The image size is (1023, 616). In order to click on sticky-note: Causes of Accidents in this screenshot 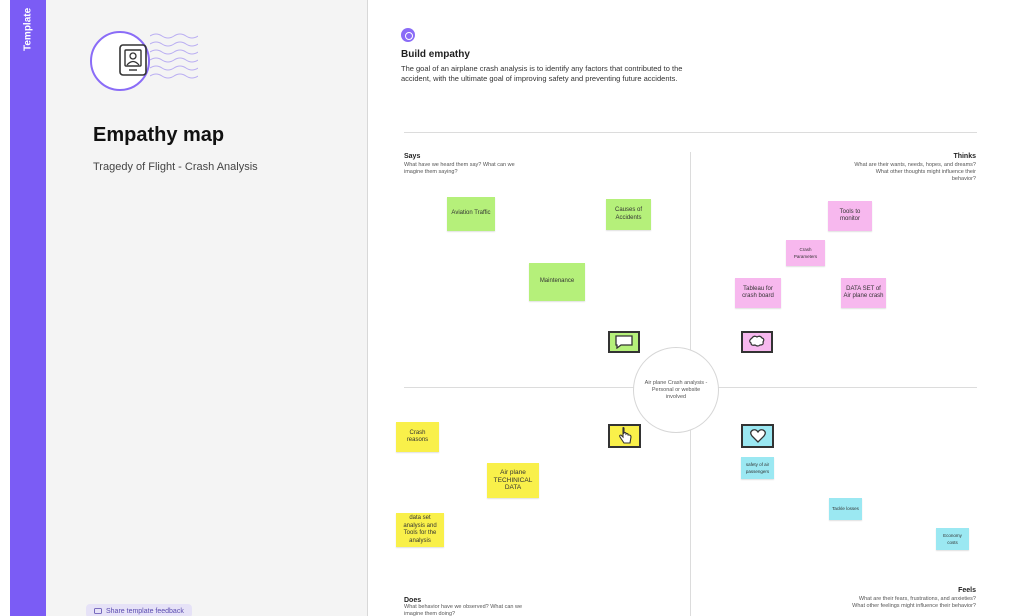, I will do `click(628, 214)`.